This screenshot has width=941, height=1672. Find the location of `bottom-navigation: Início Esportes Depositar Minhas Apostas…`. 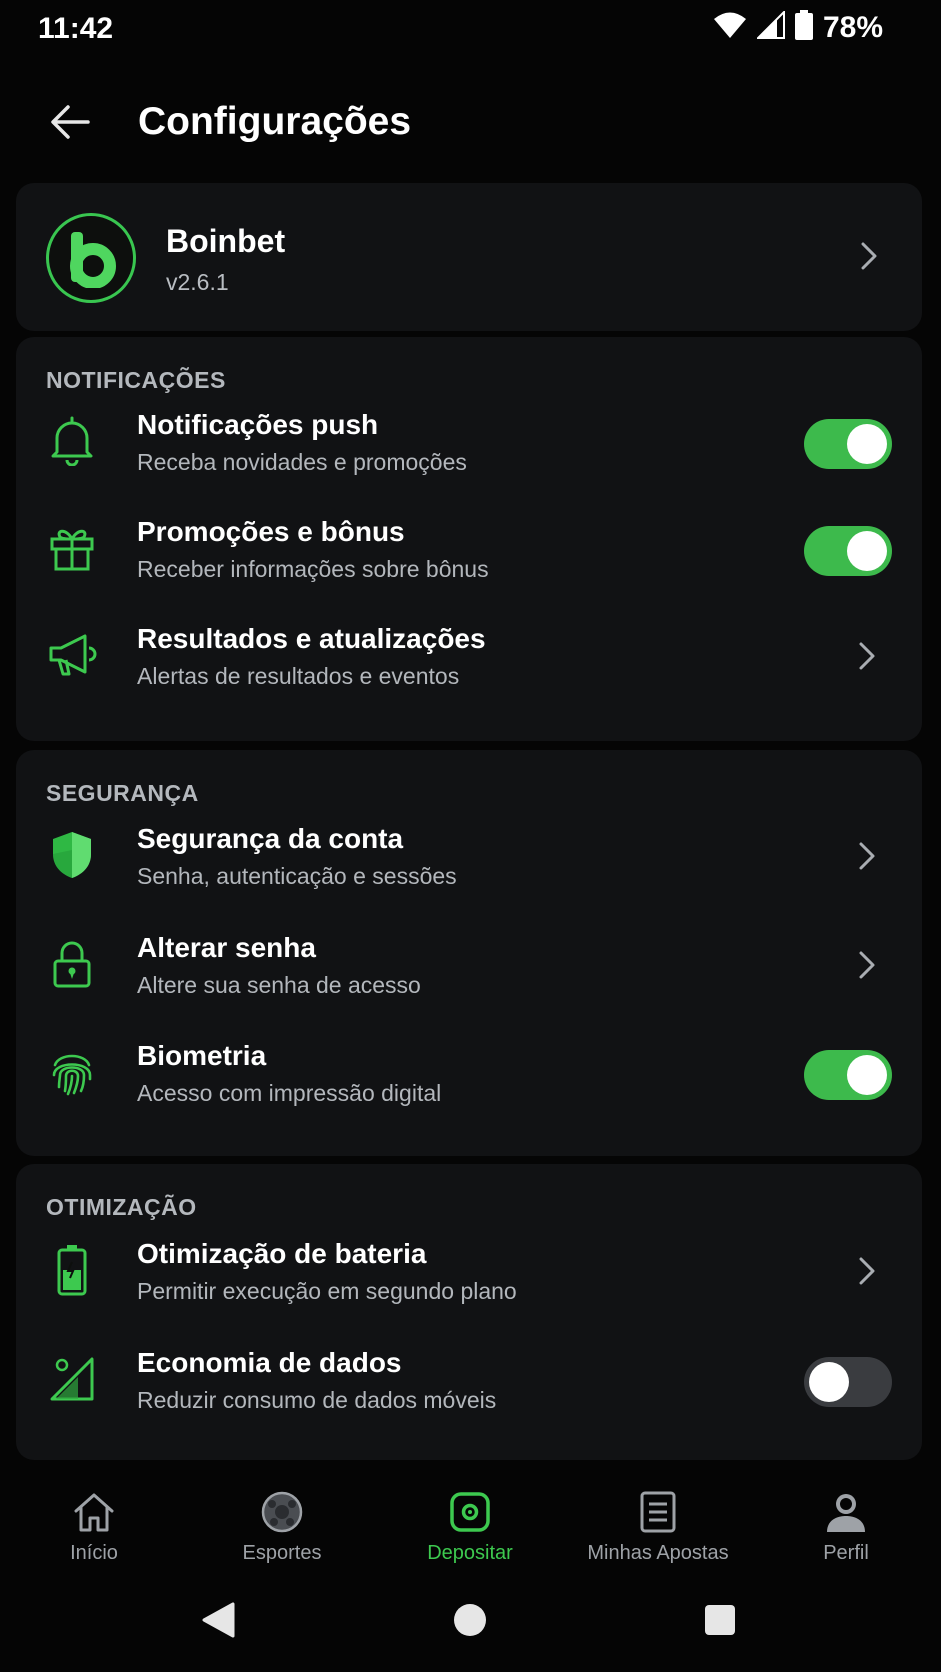

bottom-navigation: Início Esportes Depositar Minhas Apostas… is located at coordinates (470, 1522).